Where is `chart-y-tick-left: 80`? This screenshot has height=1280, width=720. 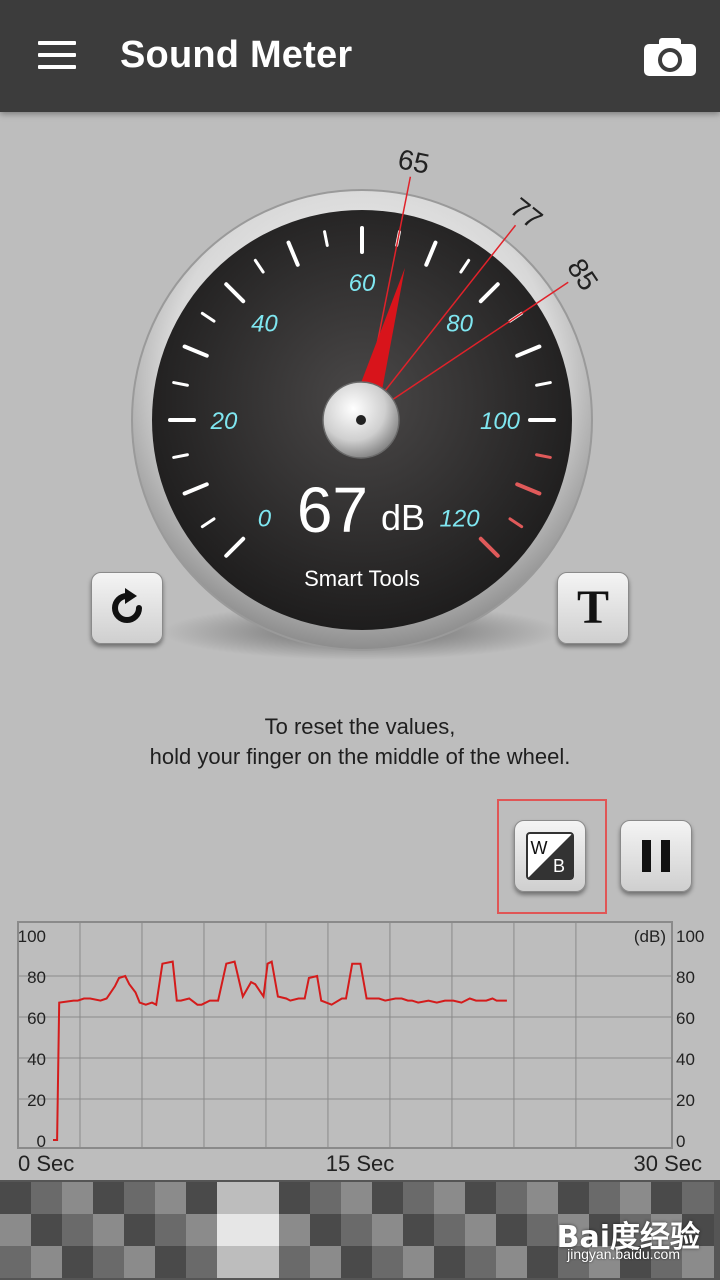 chart-y-tick-left: 80 is located at coordinates (36, 977).